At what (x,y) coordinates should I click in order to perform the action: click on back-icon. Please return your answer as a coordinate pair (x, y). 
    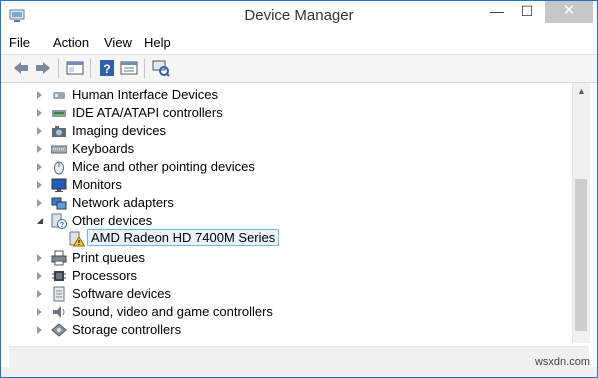
    Looking at the image, I should click on (21, 68).